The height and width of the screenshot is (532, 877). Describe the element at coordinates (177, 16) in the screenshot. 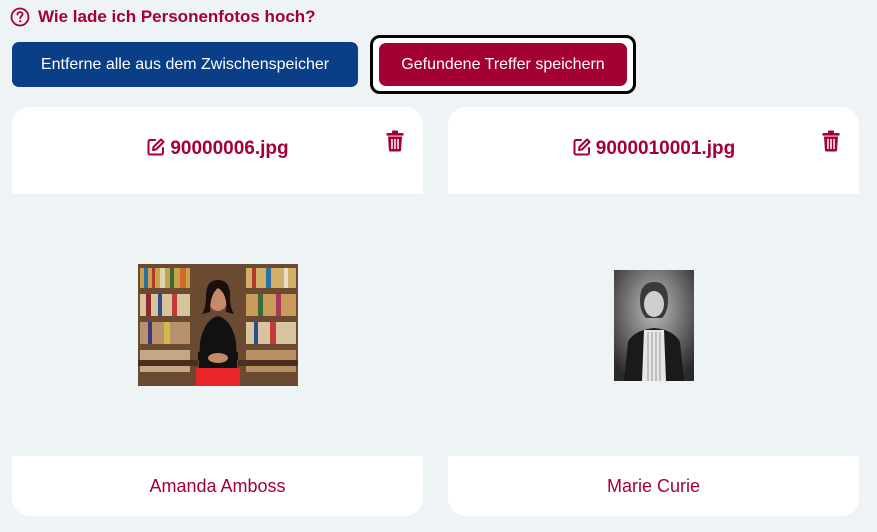

I see `help-link-label: Wie lade ich Personenfotos hoch?` at that location.